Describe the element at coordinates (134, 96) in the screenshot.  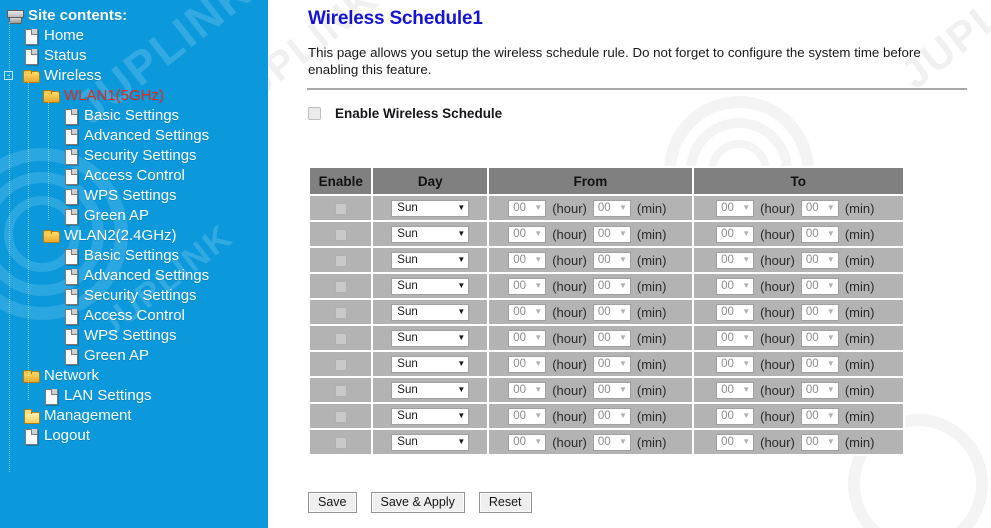
I see `sidebar-item-wlan1-5ghz: WLAN1(5GHz)` at that location.